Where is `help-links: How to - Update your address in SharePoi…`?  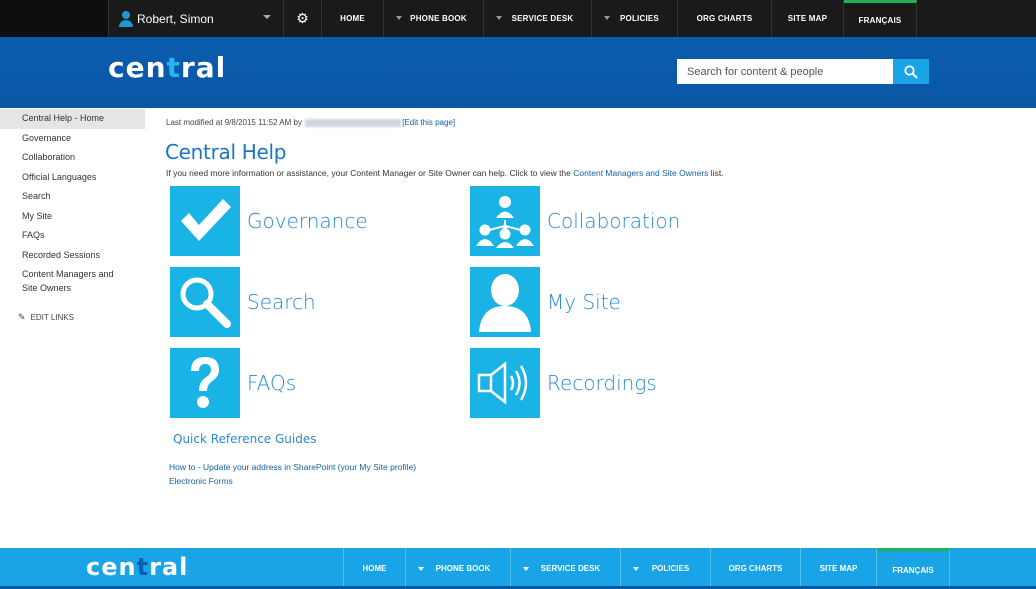
help-links: How to - Update your address in SharePoi… is located at coordinates (292, 474).